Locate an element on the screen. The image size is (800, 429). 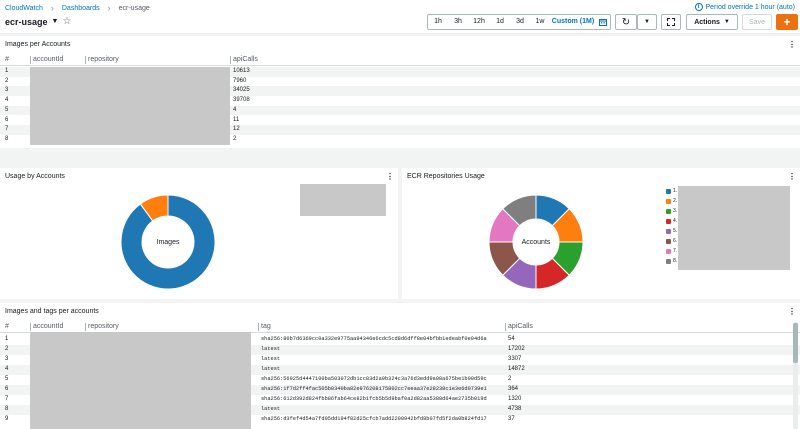
fullscreen-icon is located at coordinates (671, 22).